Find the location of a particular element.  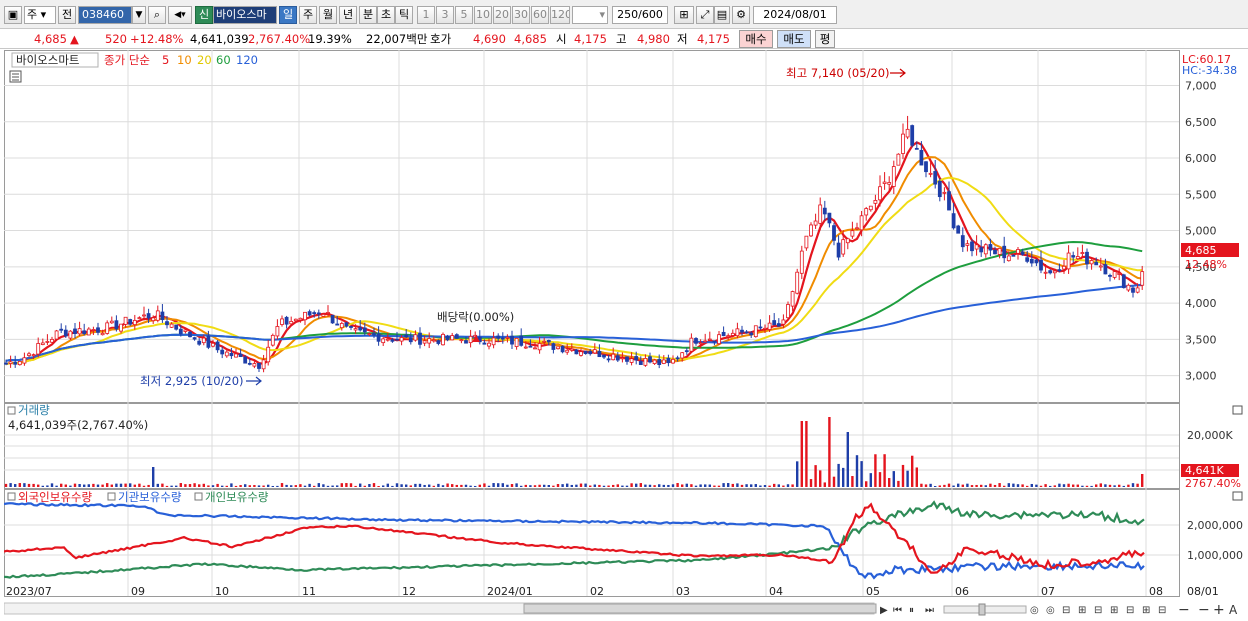

scroll-play-icon: ▶ is located at coordinates (884, 610).